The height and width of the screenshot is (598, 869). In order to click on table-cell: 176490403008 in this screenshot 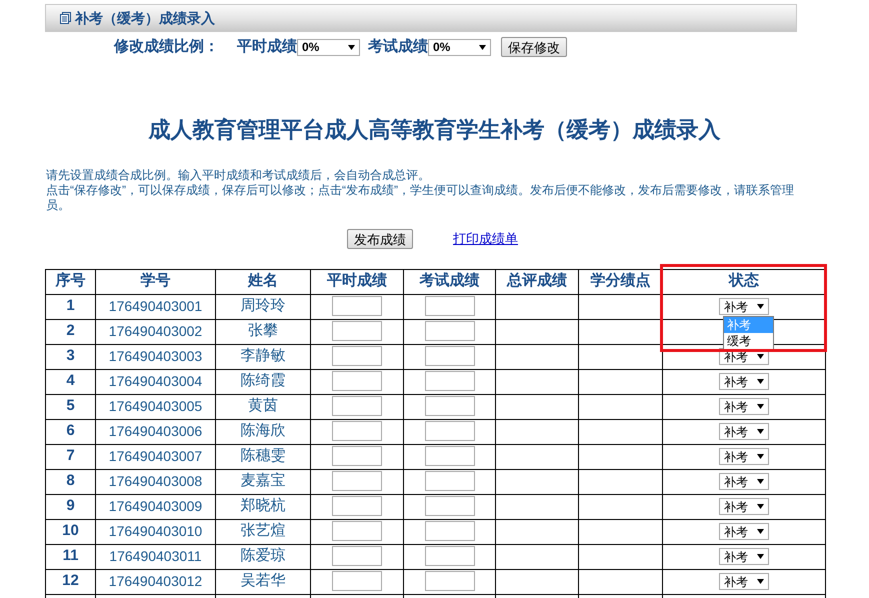, I will do `click(156, 481)`.